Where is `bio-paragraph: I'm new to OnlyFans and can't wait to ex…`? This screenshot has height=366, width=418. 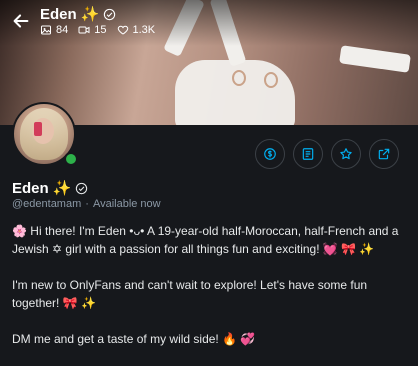
bio-paragraph: I'm new to OnlyFans and can't wait to ex… is located at coordinates (190, 294).